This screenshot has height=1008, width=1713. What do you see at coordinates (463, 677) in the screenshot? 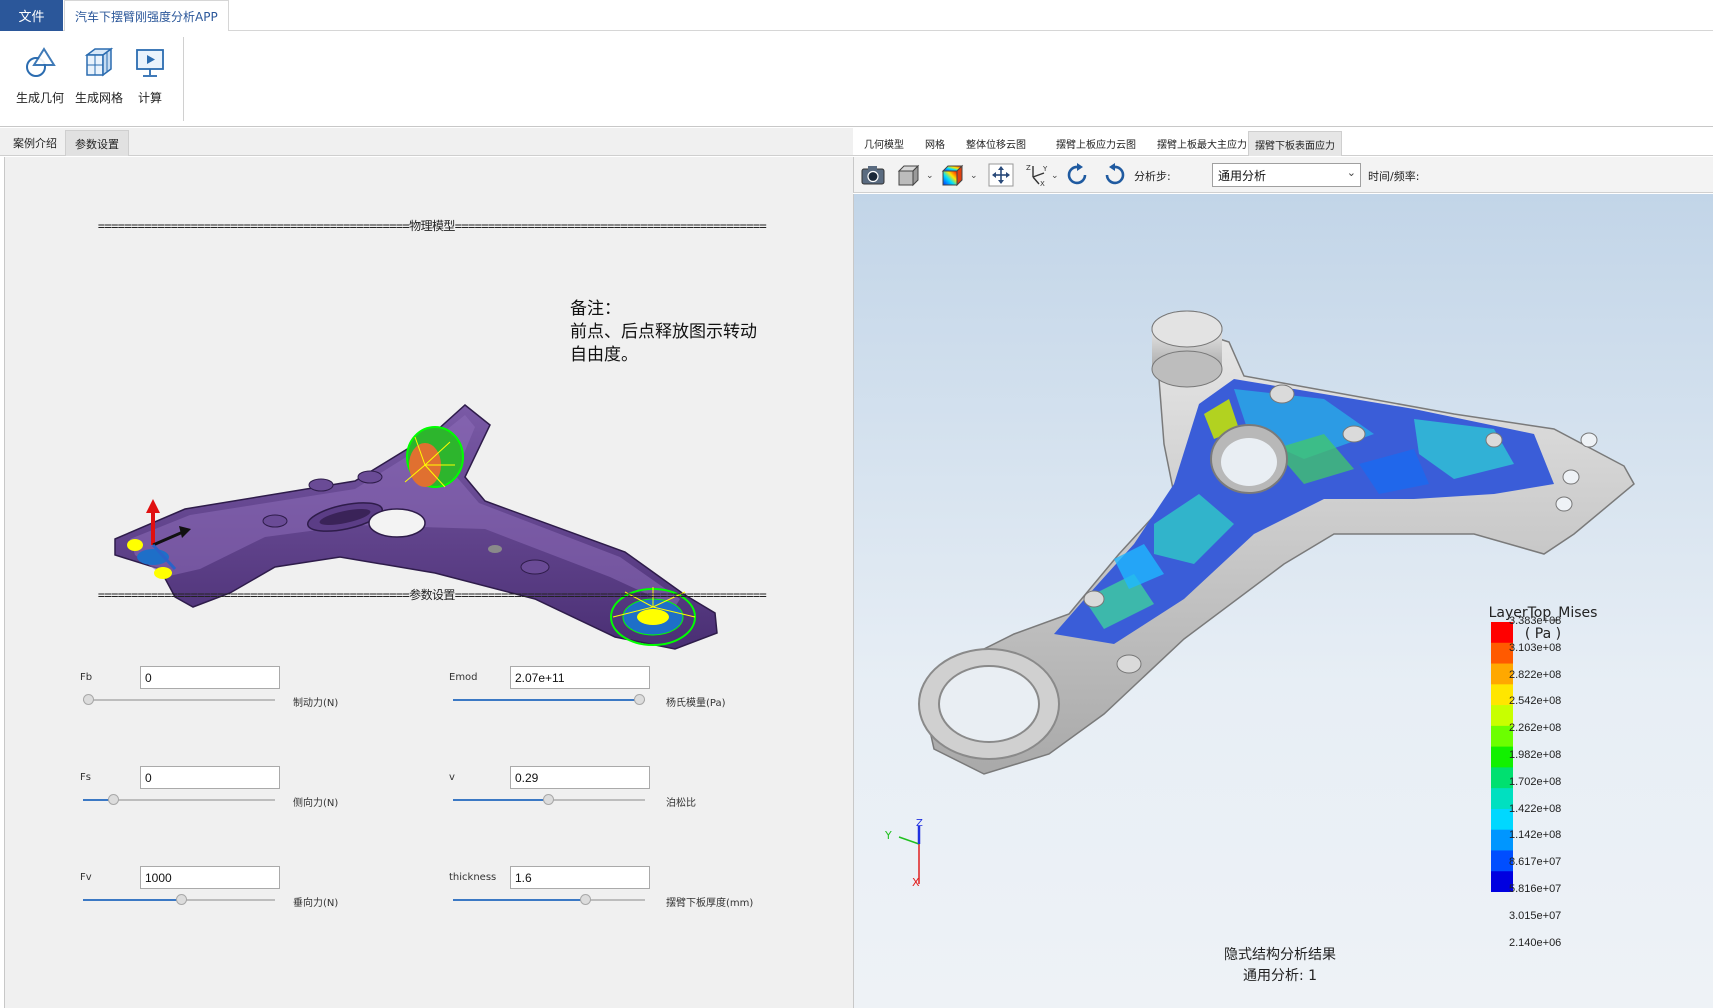
I see `param-emod-name: Emod` at bounding box center [463, 677].